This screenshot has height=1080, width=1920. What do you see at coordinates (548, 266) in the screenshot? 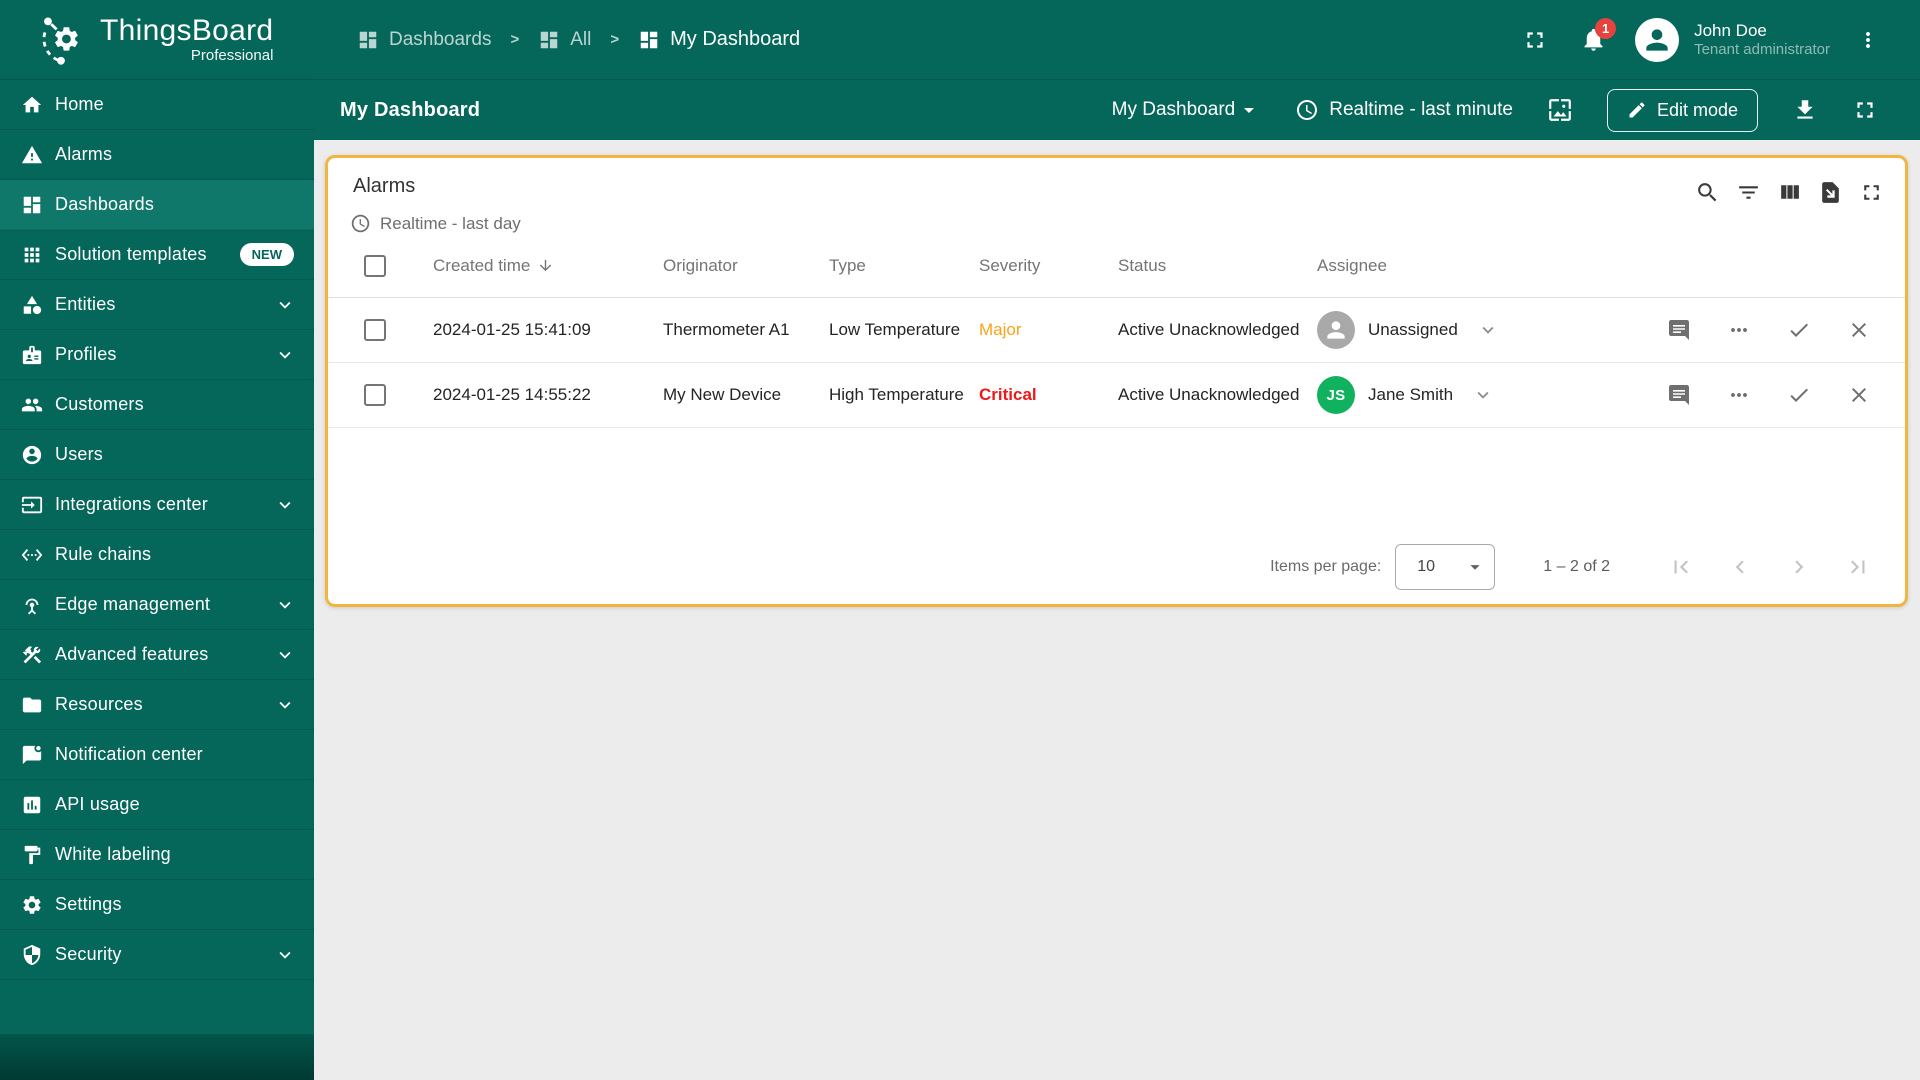
I see `column-header-created-time: Created time` at bounding box center [548, 266].